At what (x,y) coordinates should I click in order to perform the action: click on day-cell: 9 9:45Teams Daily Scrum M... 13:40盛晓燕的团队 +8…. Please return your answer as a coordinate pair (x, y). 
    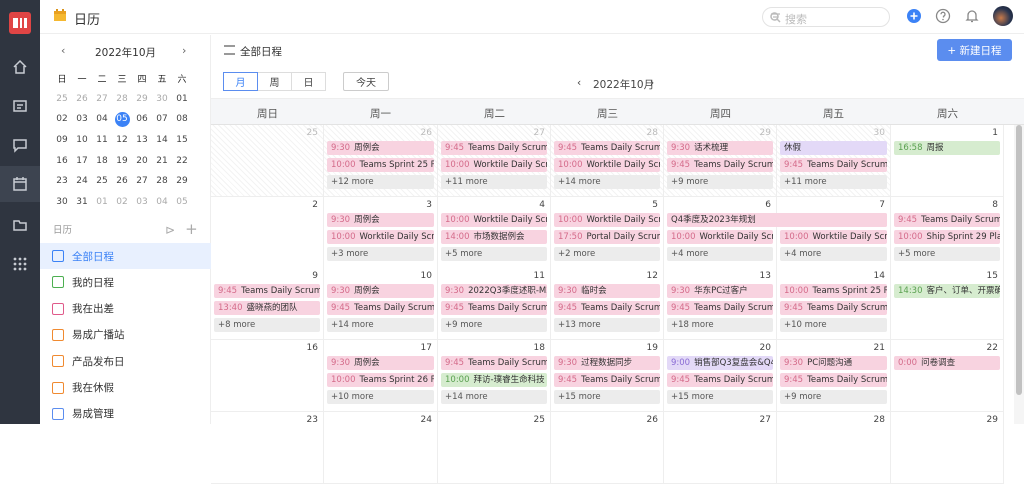
    Looking at the image, I should click on (267, 304).